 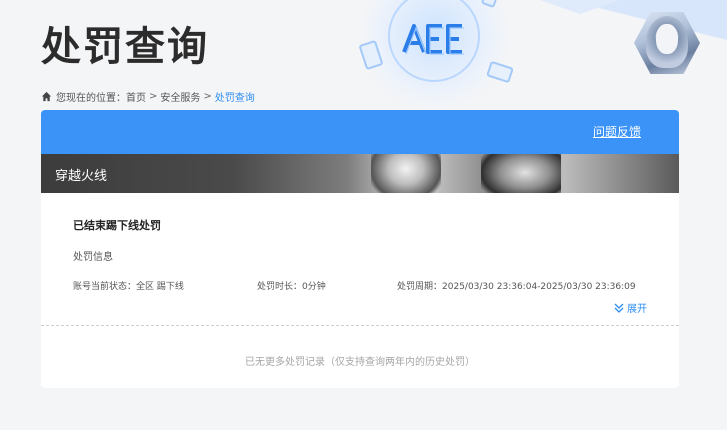 What do you see at coordinates (125, 47) in the screenshot?
I see `page-title: 处罚查询` at bounding box center [125, 47].